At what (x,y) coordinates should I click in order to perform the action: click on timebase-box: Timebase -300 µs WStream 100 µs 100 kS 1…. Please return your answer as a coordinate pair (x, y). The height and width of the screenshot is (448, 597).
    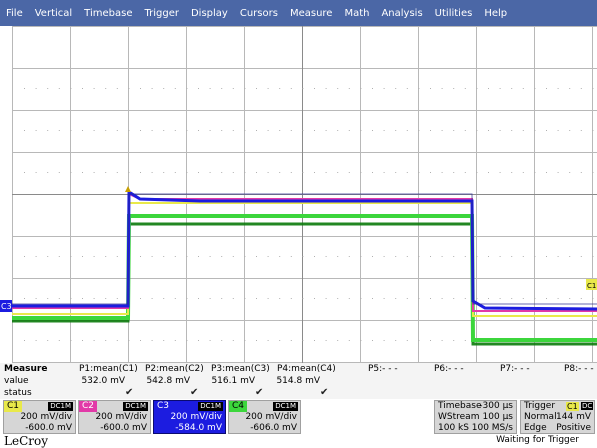
    Looking at the image, I should click on (475, 417).